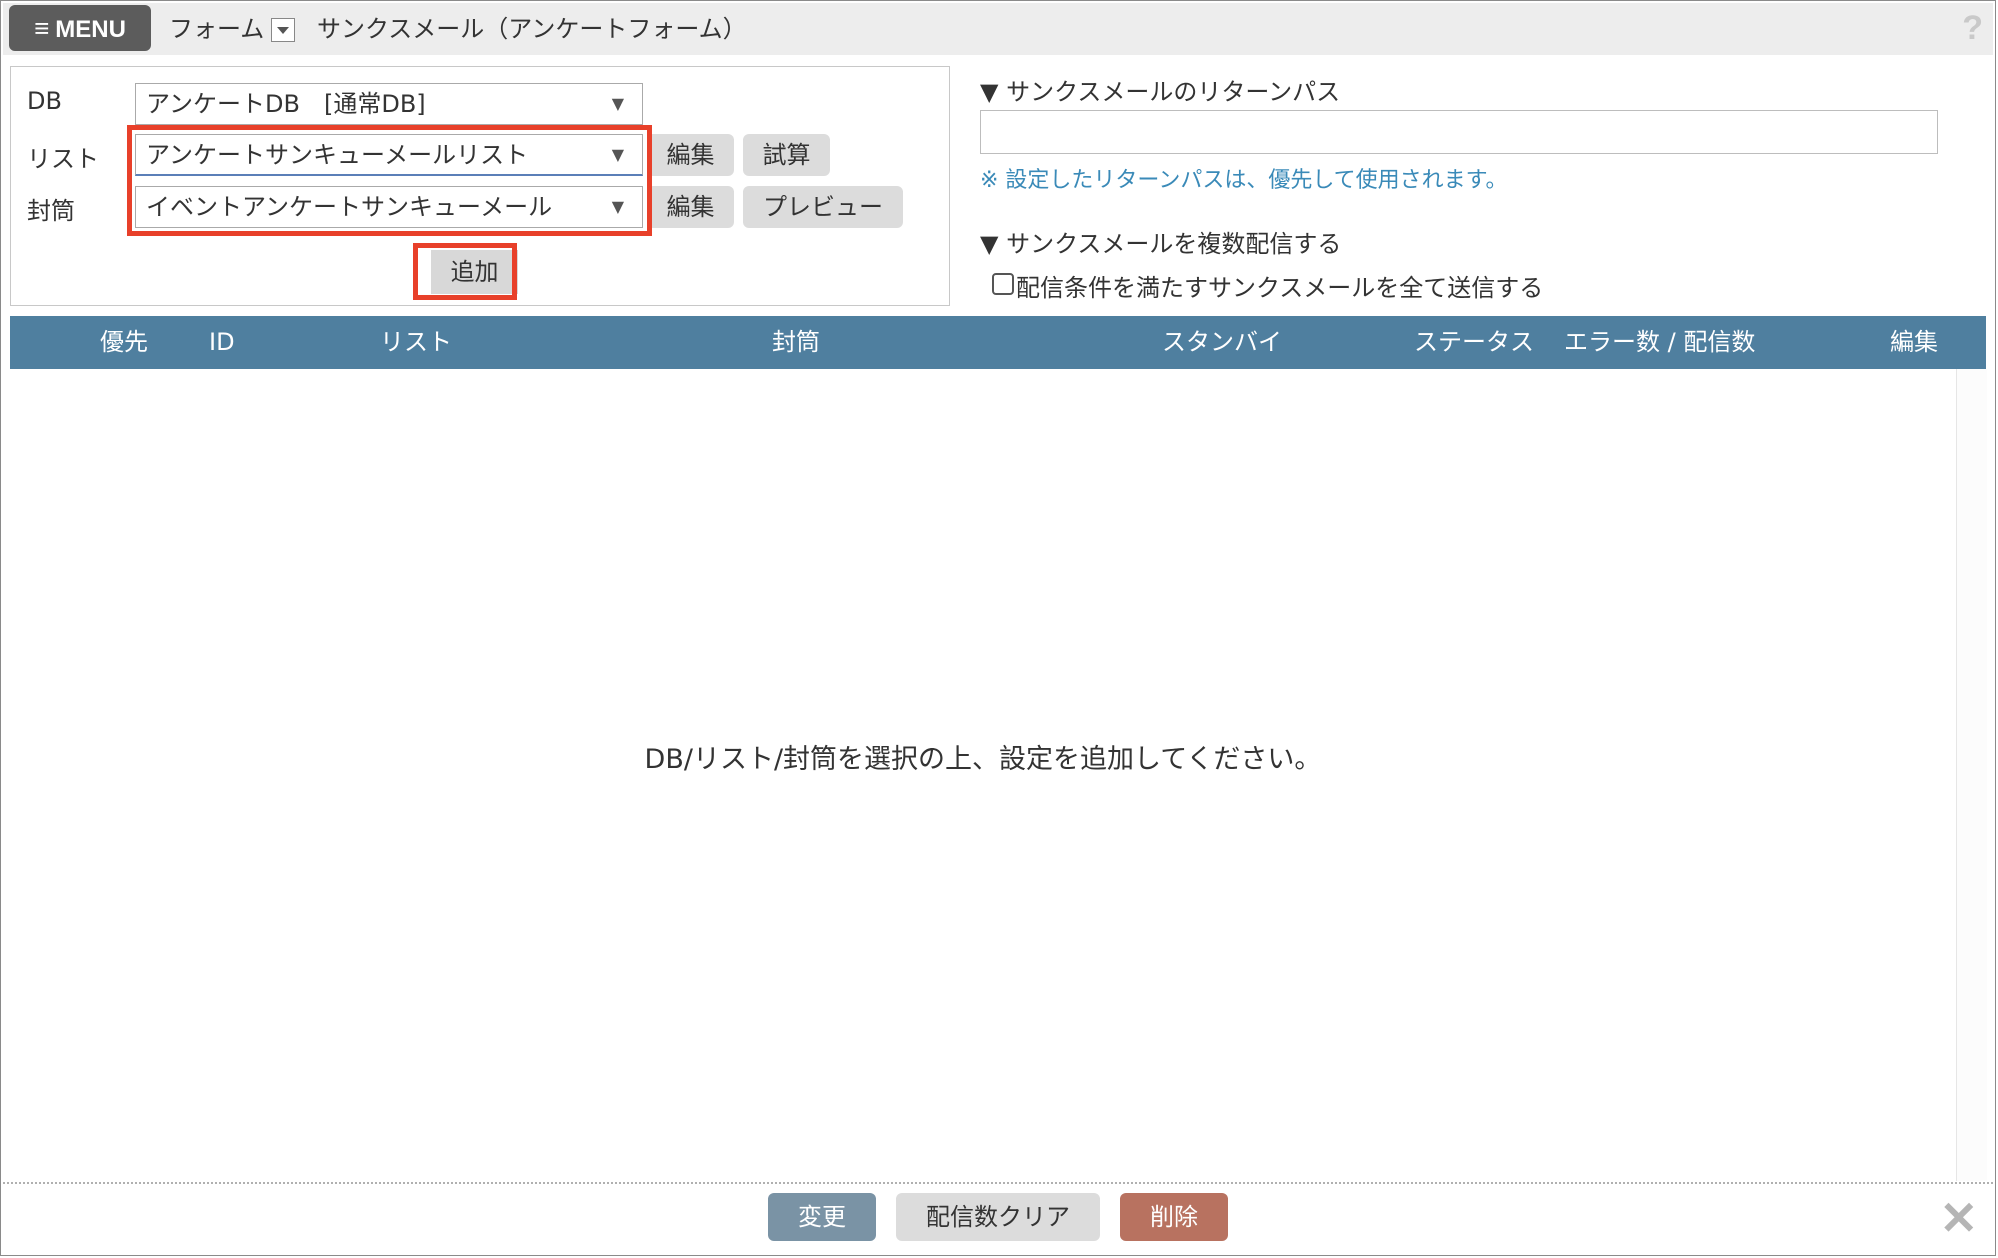  Describe the element at coordinates (786, 155) in the screenshot. I see `trial-button: 試算` at that location.